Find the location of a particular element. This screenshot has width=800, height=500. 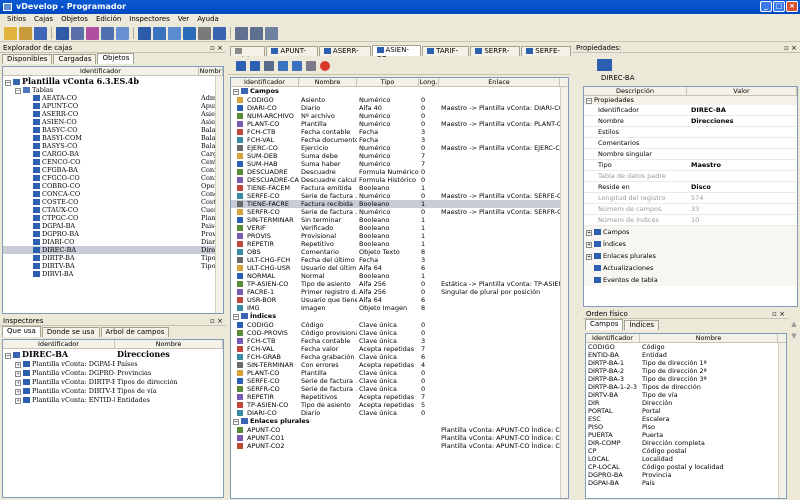

explorer-table-item: APUNT-CO Apun is located at coordinates (113, 106).